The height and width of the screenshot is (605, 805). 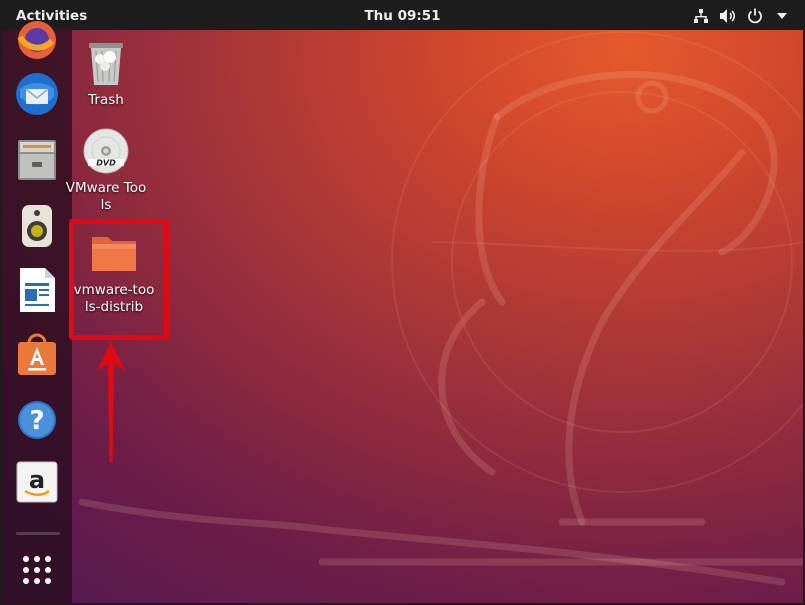 I want to click on dock-item-thunderbird, so click(x=37, y=96).